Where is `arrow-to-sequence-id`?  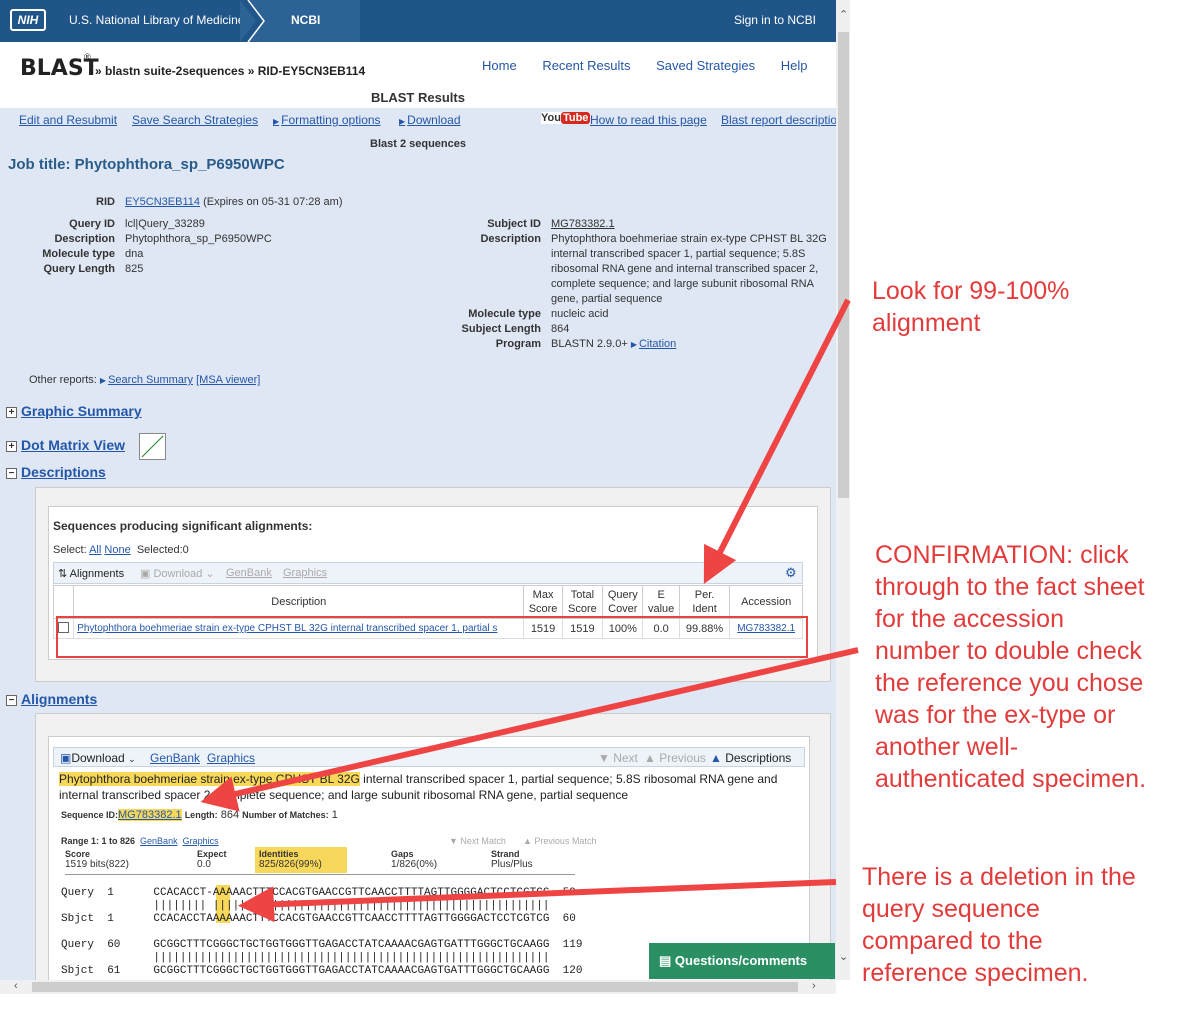
arrow-to-sequence-id is located at coordinates (529, 729).